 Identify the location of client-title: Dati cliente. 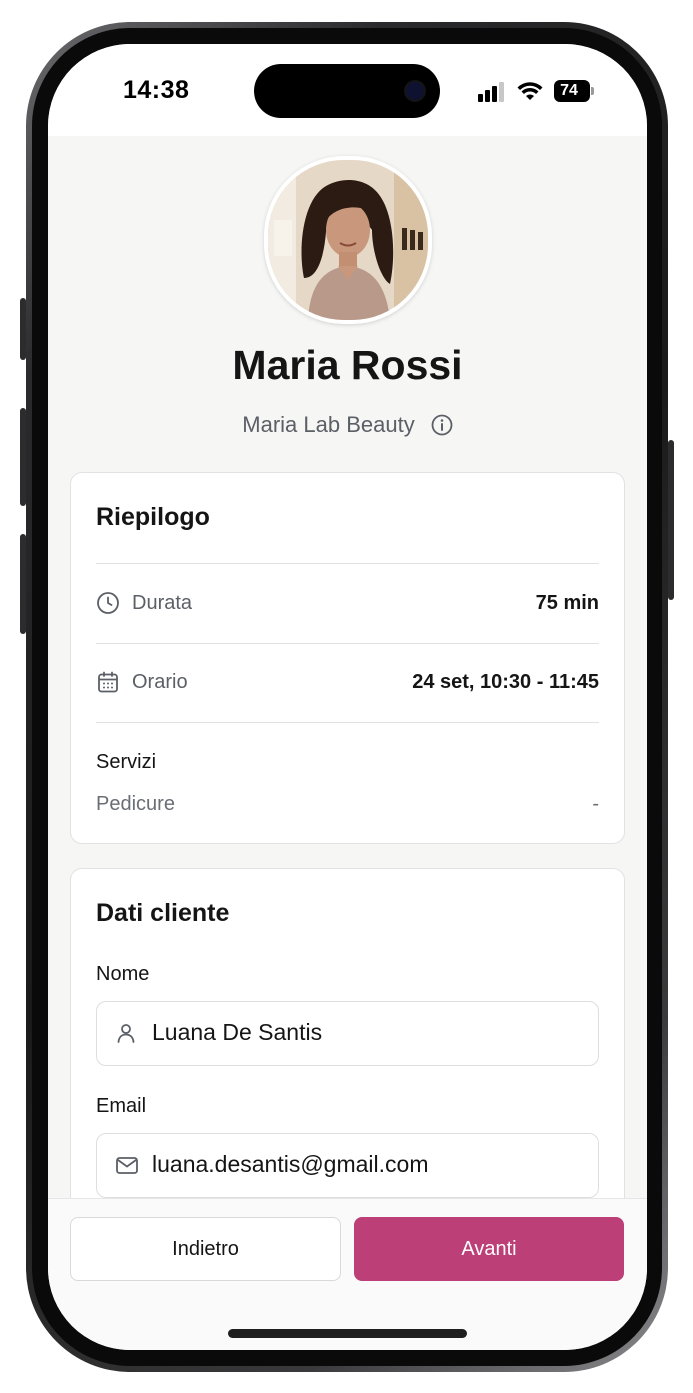
(163, 913).